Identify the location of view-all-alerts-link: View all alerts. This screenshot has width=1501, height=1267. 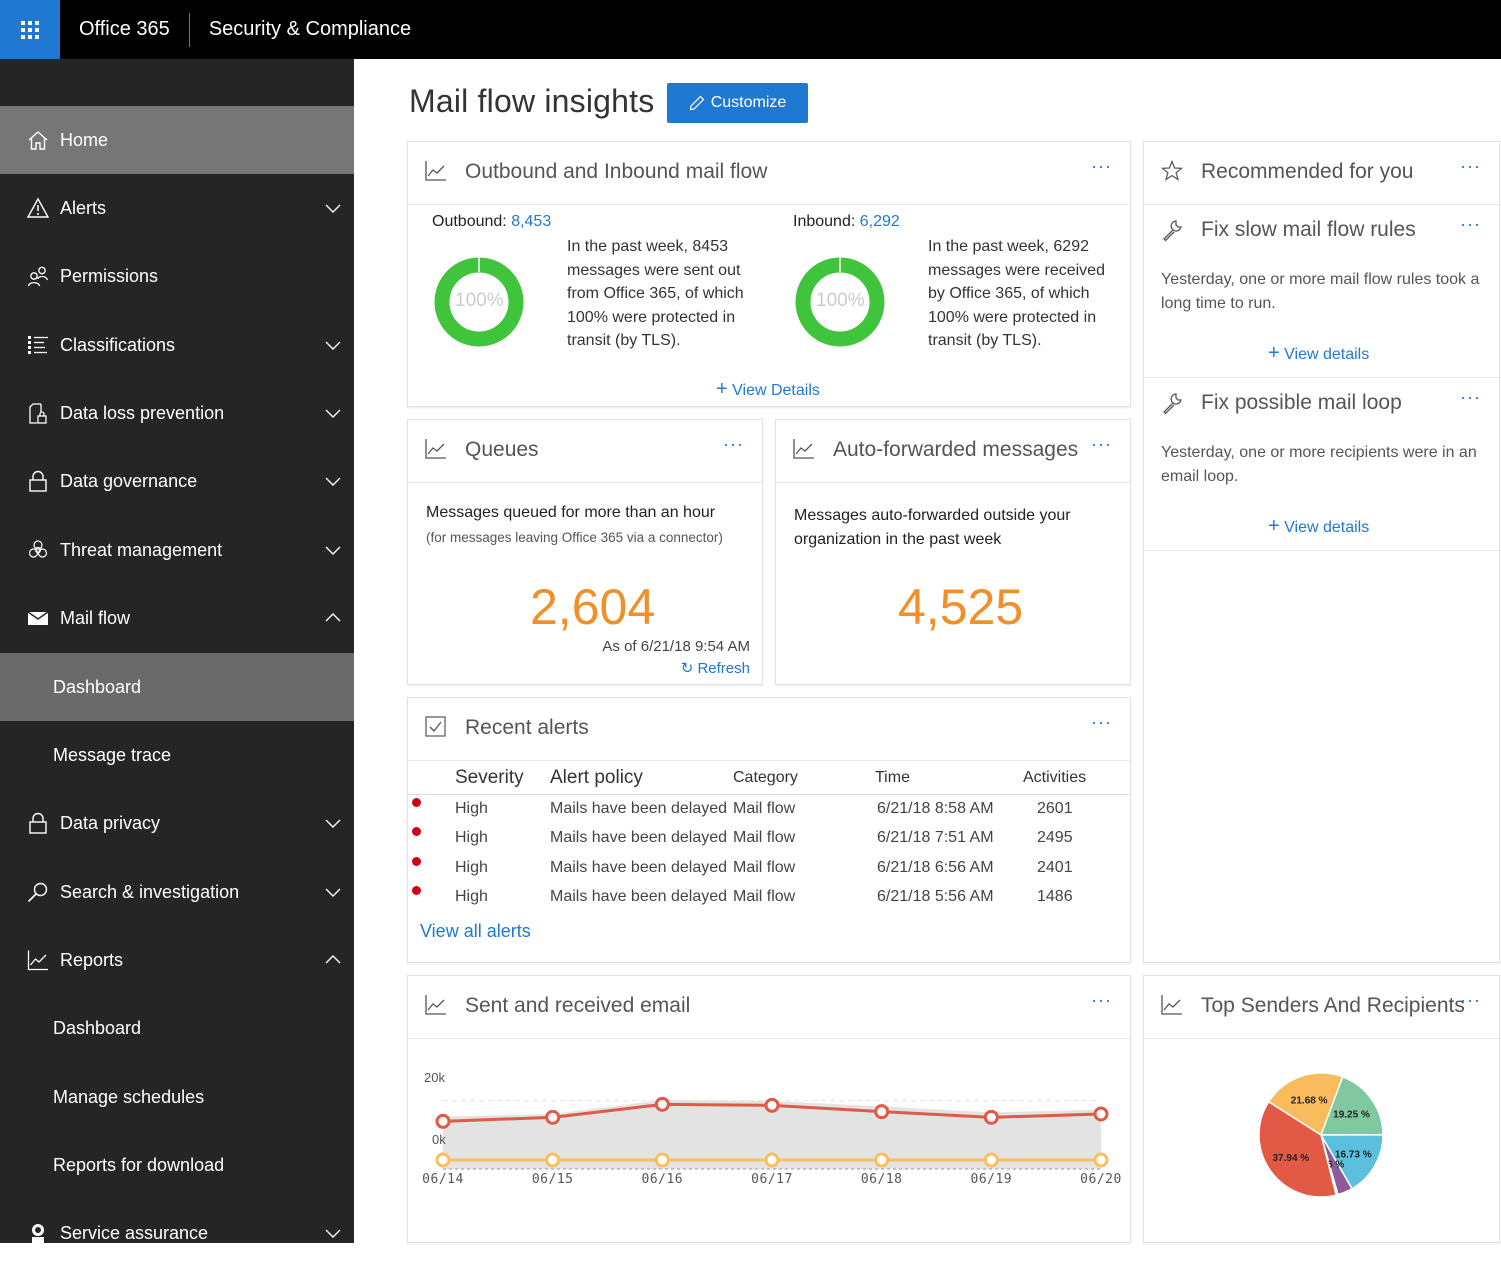
(475, 931).